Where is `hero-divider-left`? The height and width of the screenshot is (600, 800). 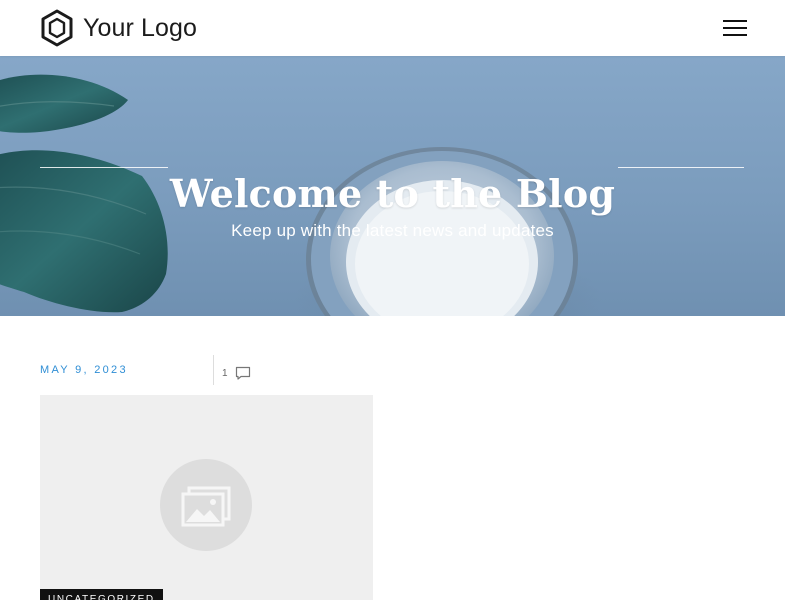 hero-divider-left is located at coordinates (104, 167).